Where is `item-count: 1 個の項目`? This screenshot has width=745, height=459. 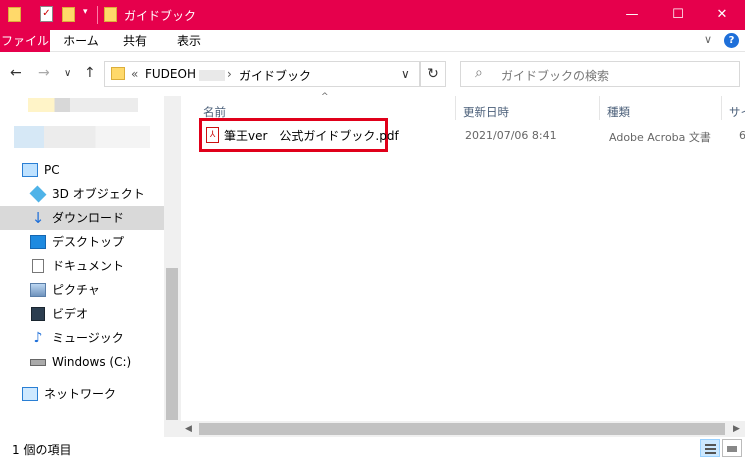
item-count: 1 個の項目 is located at coordinates (42, 450).